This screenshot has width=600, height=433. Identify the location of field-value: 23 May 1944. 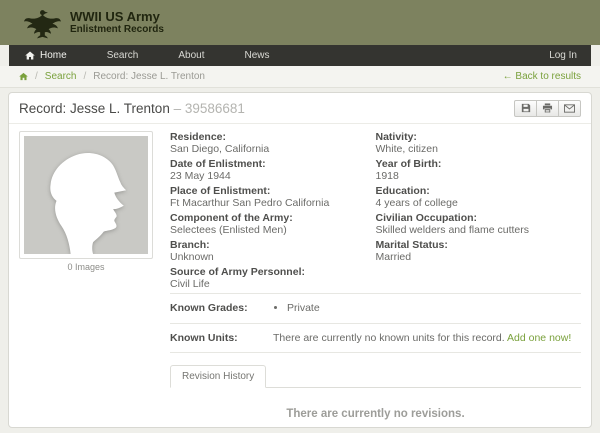
(200, 176).